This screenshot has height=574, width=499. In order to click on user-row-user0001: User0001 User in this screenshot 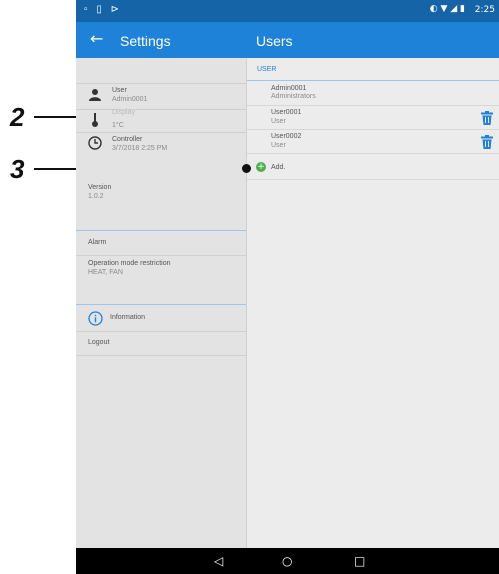, I will do `click(373, 117)`.